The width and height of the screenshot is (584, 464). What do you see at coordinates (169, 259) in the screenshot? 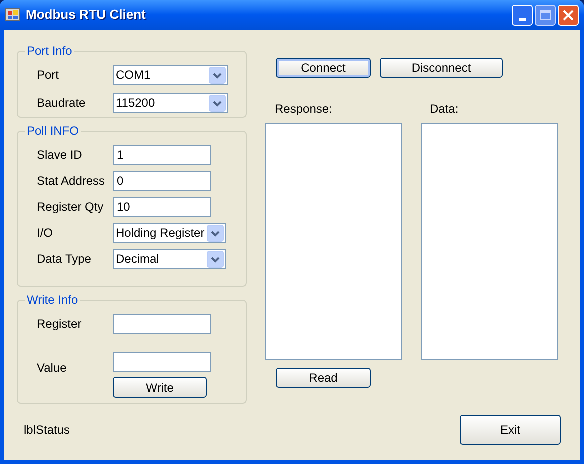
I see `dropdown: Decimal` at bounding box center [169, 259].